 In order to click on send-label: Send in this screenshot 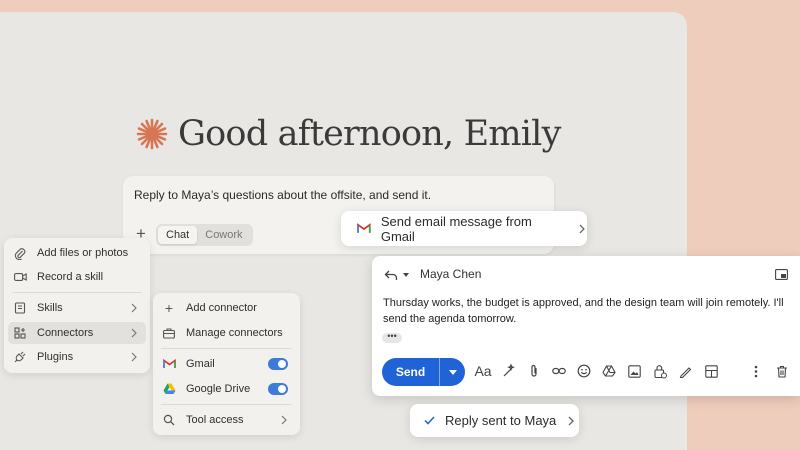, I will do `click(411, 372)`.